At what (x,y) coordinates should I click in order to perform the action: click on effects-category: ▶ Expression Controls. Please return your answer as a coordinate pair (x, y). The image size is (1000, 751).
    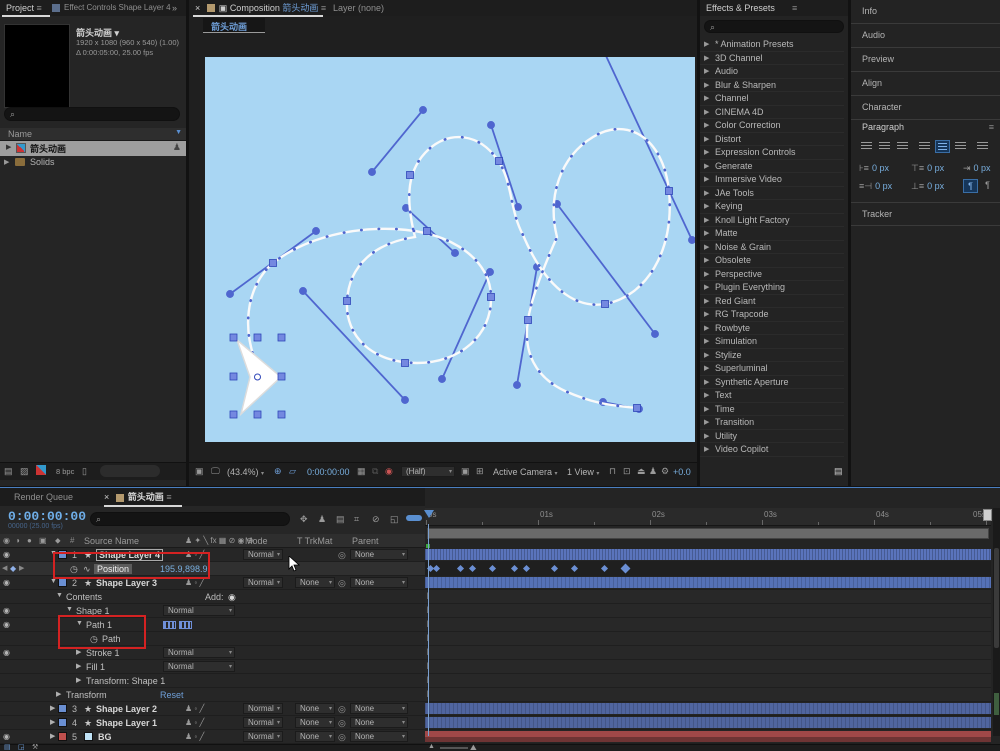
    Looking at the image, I should click on (772, 153).